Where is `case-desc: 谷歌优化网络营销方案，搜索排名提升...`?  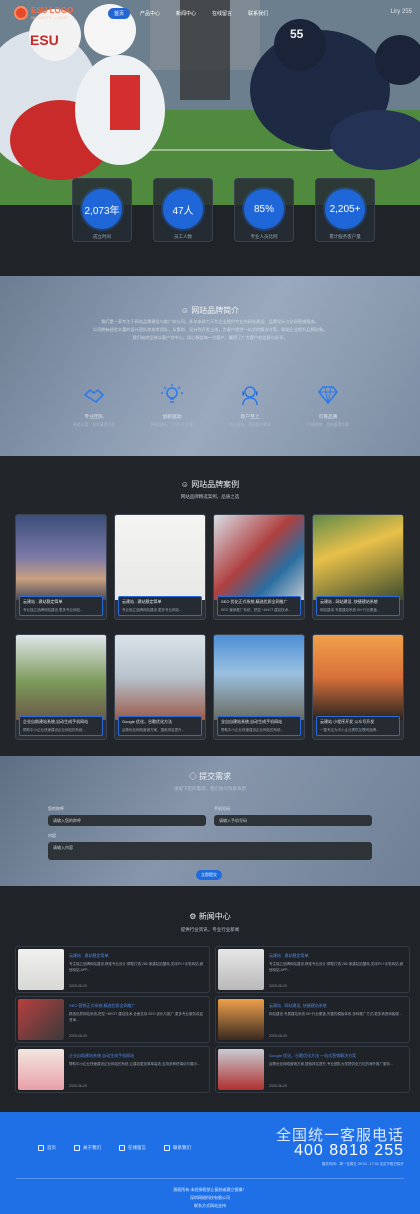 case-desc: 谷歌优化网络营销方案，搜索排名提升... is located at coordinates (153, 730).